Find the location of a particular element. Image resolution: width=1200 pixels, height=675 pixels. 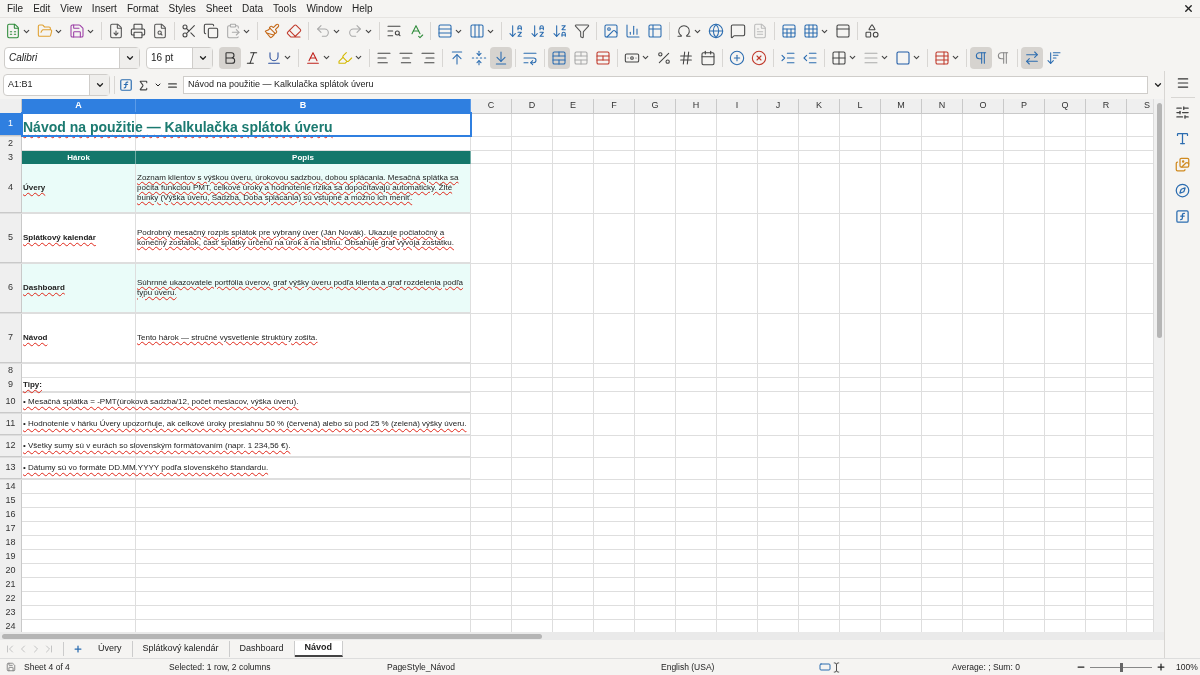

row-header: 2 is located at coordinates (11, 144).